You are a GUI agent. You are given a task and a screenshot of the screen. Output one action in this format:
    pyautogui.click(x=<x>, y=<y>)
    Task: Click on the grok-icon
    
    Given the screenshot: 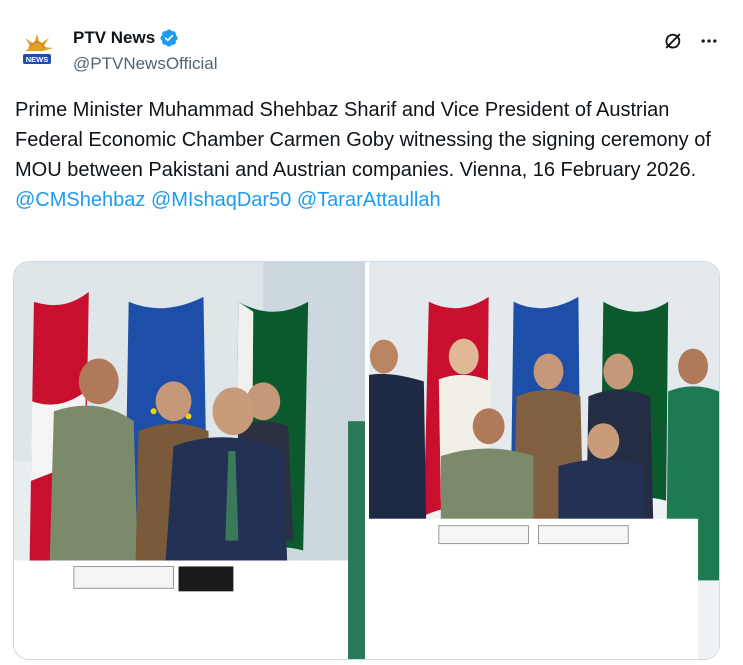 What is the action you would take?
    pyautogui.click(x=673, y=41)
    